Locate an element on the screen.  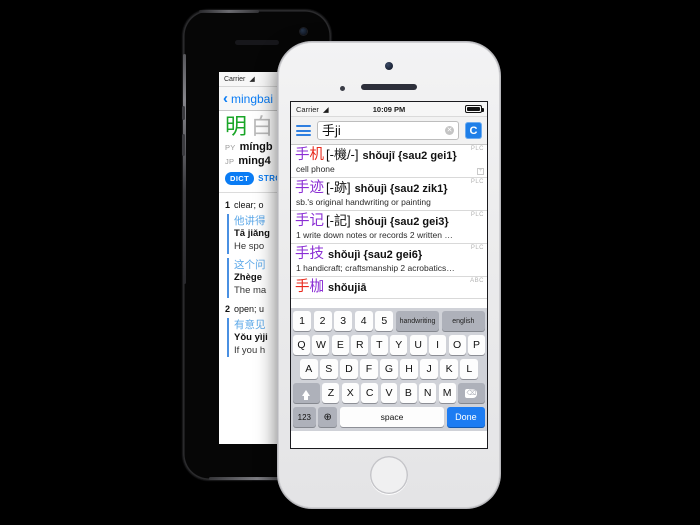
key-p: P is located at coordinates (477, 345).